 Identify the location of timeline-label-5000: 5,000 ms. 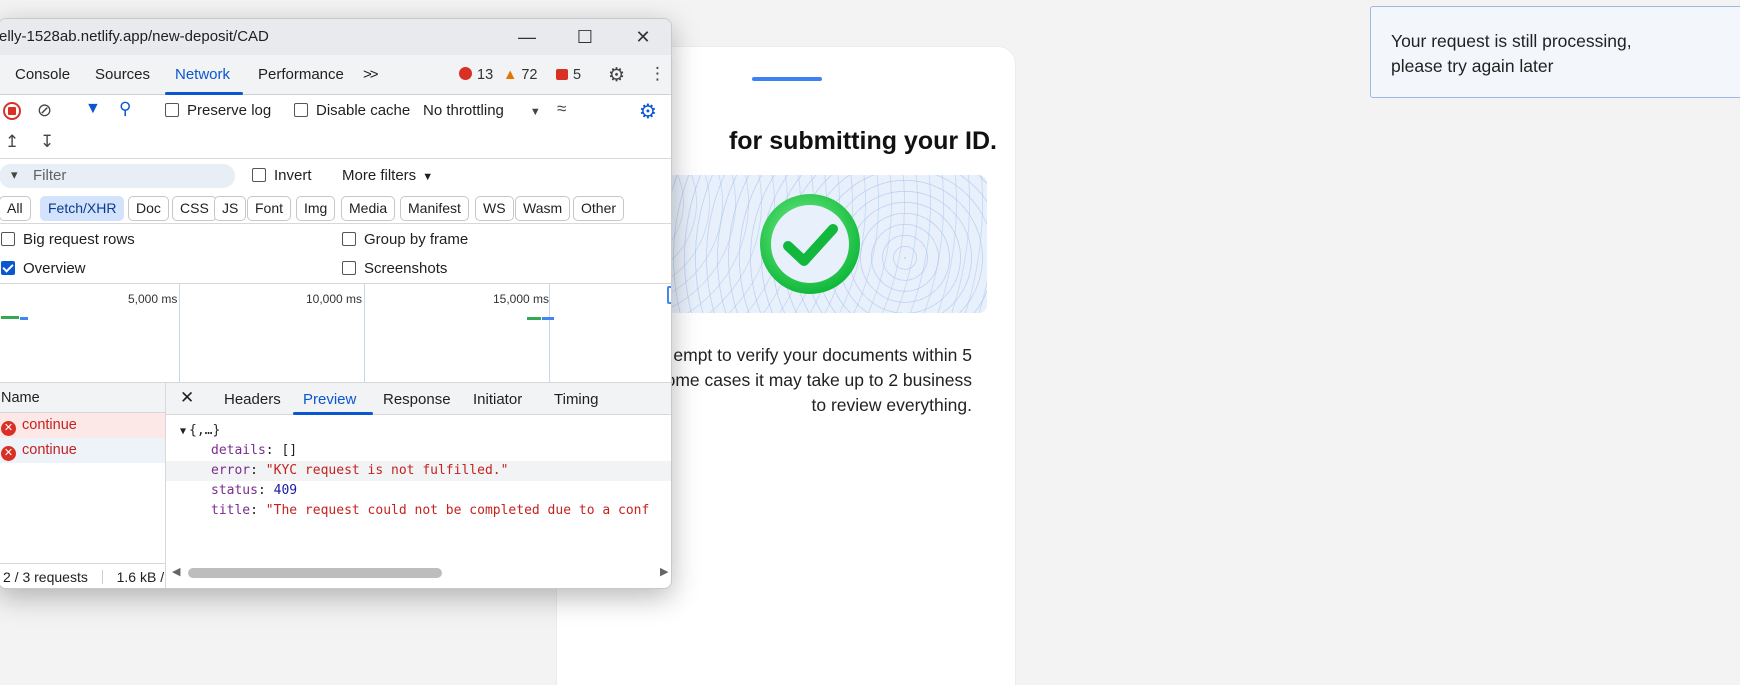
(153, 299).